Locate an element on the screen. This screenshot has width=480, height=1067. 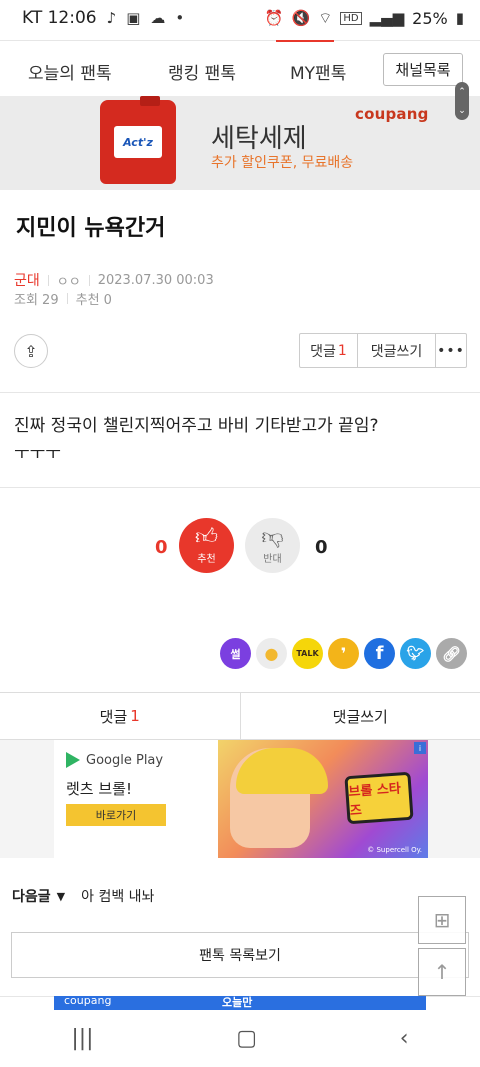
kakaostory-icon: ❜ is located at coordinates (343, 653).